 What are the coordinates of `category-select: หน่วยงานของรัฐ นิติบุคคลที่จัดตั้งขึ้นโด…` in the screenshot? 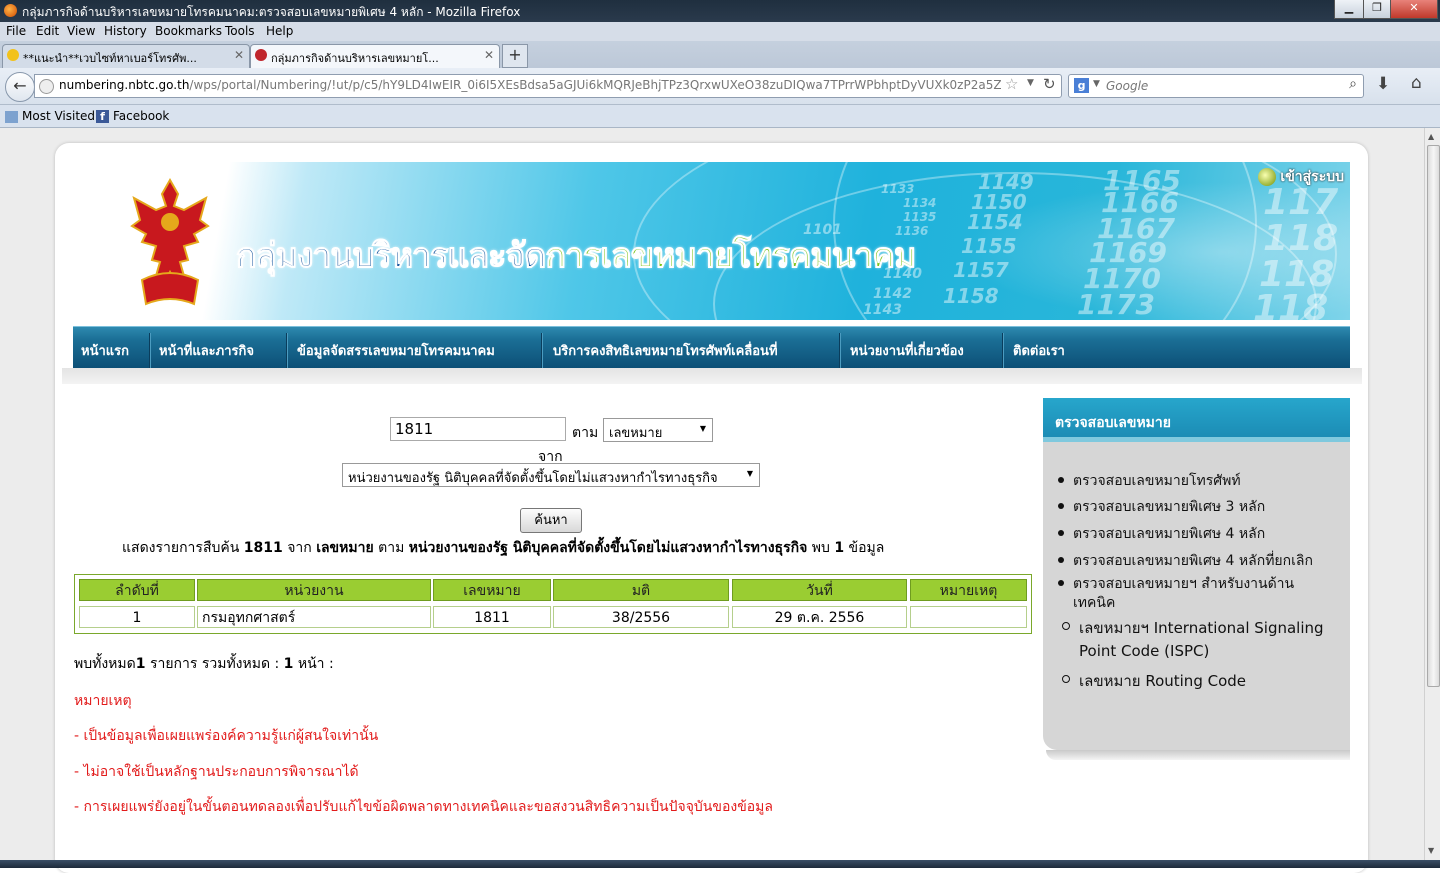 It's located at (551, 475).